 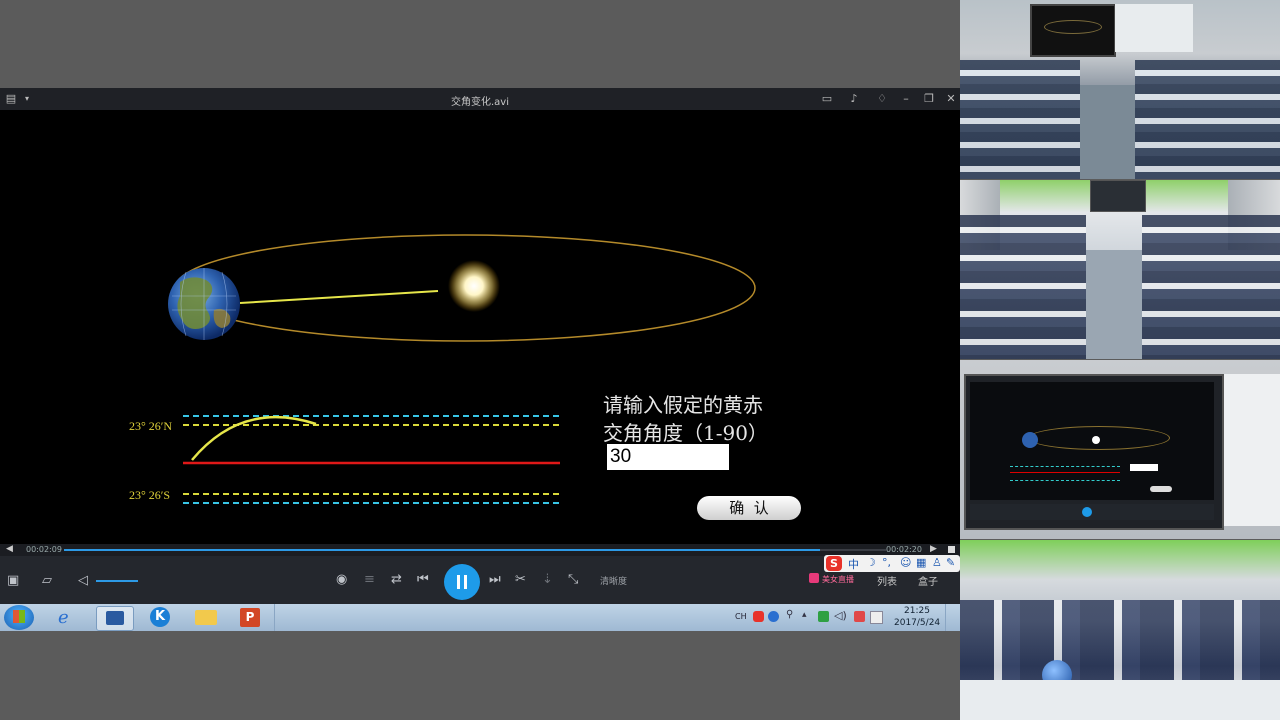 What do you see at coordinates (9, 549) in the screenshot?
I see `rewind-icon: ◀` at bounding box center [9, 549].